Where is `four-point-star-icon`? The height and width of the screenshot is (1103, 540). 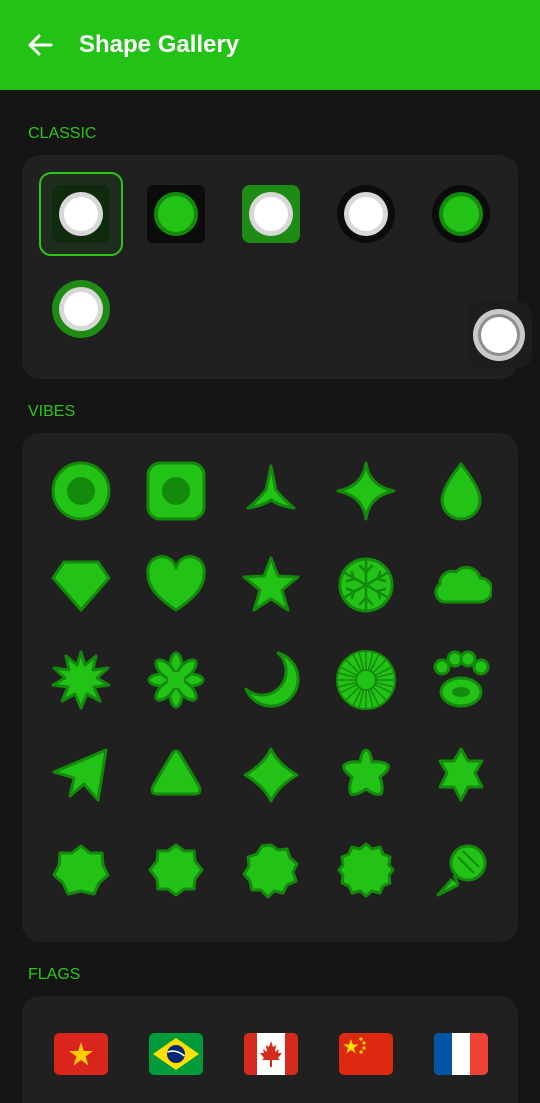 four-point-star-icon is located at coordinates (366, 491).